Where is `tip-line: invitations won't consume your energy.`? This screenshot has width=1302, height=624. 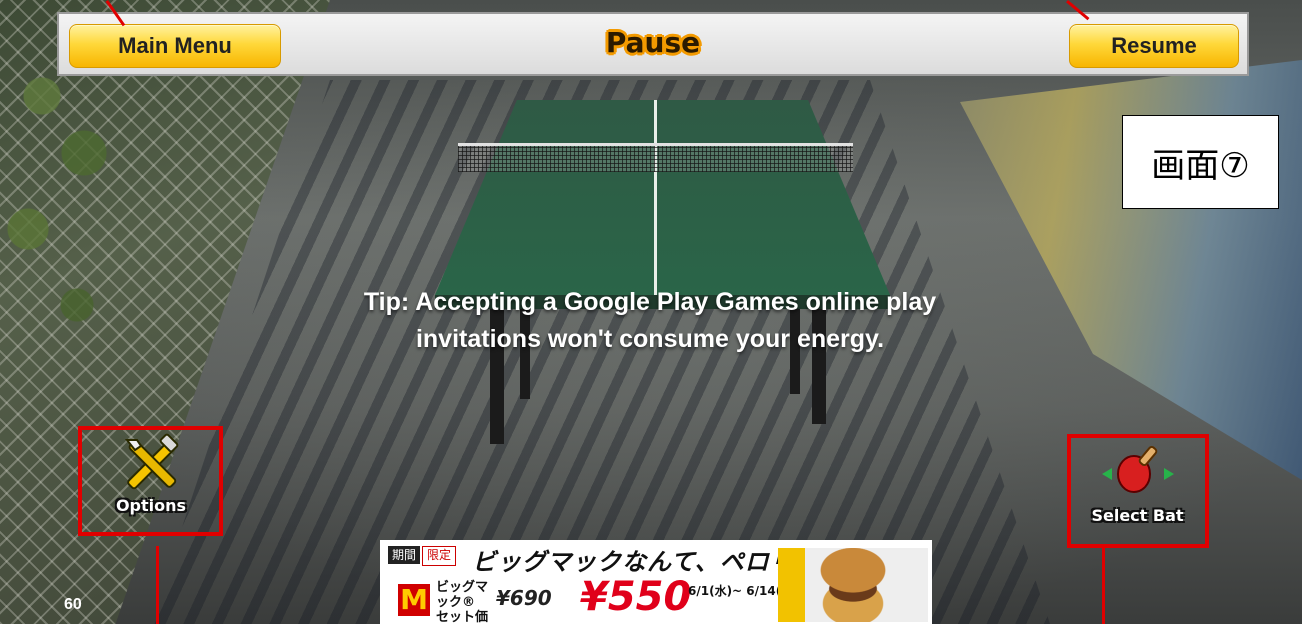
tip-line: invitations won't consume your energy. is located at coordinates (650, 339).